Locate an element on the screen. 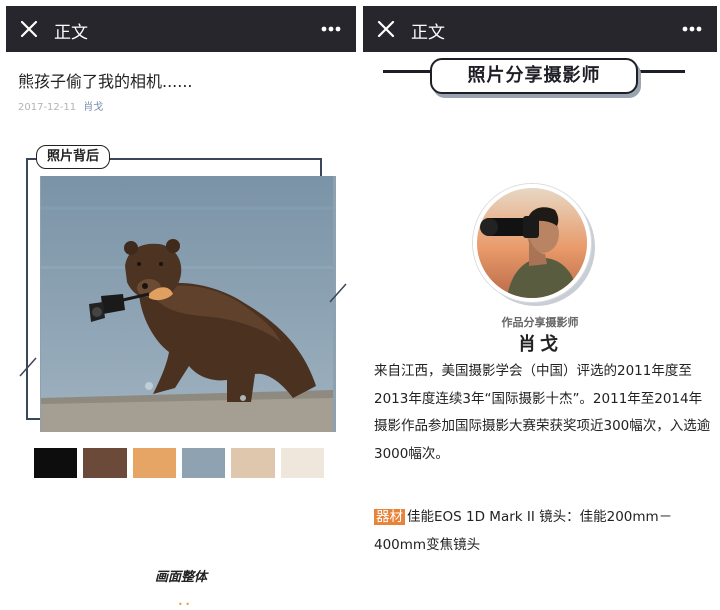 The width and height of the screenshot is (720, 610). caption-overall-picture: 画面整体 is located at coordinates (180, 577).